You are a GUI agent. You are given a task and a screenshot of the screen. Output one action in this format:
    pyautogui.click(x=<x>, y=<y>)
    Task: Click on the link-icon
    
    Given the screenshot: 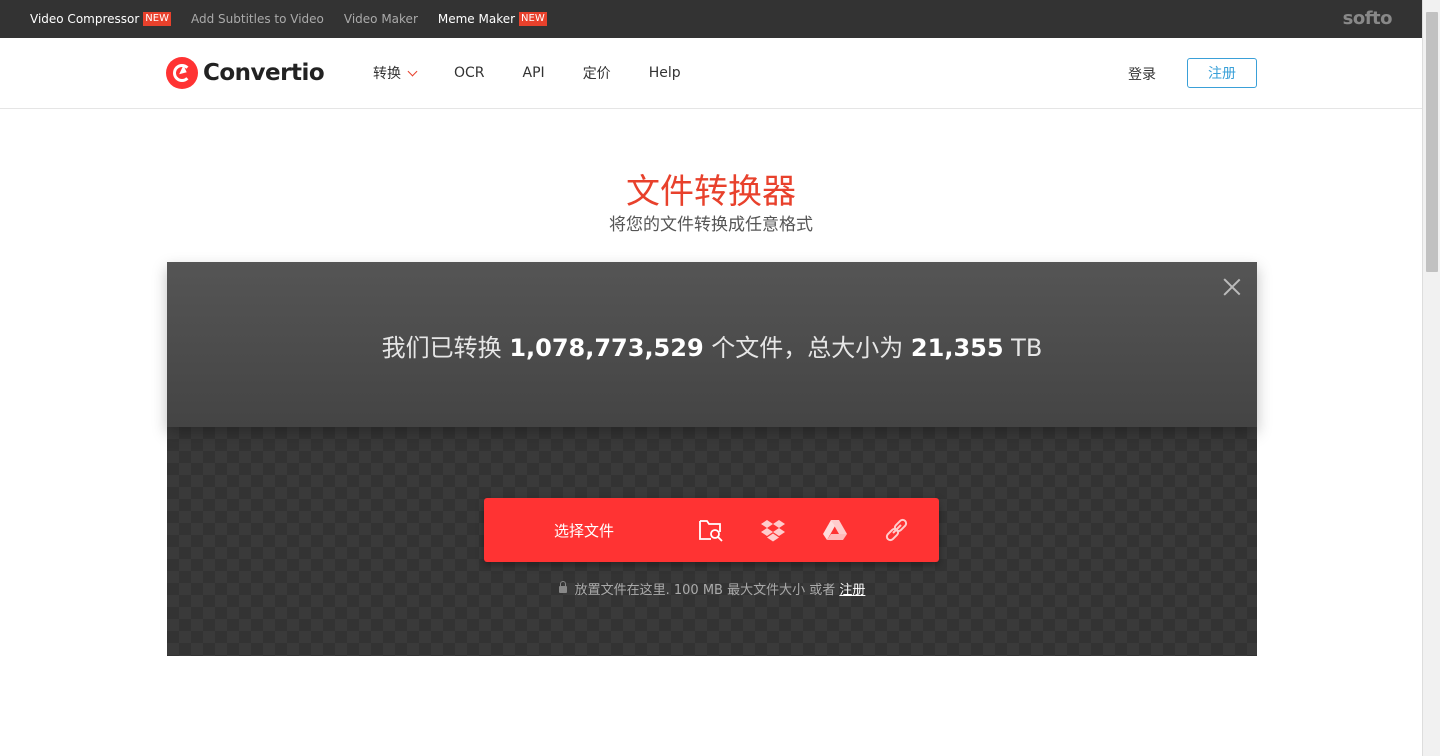 What is the action you would take?
    pyautogui.click(x=897, y=530)
    